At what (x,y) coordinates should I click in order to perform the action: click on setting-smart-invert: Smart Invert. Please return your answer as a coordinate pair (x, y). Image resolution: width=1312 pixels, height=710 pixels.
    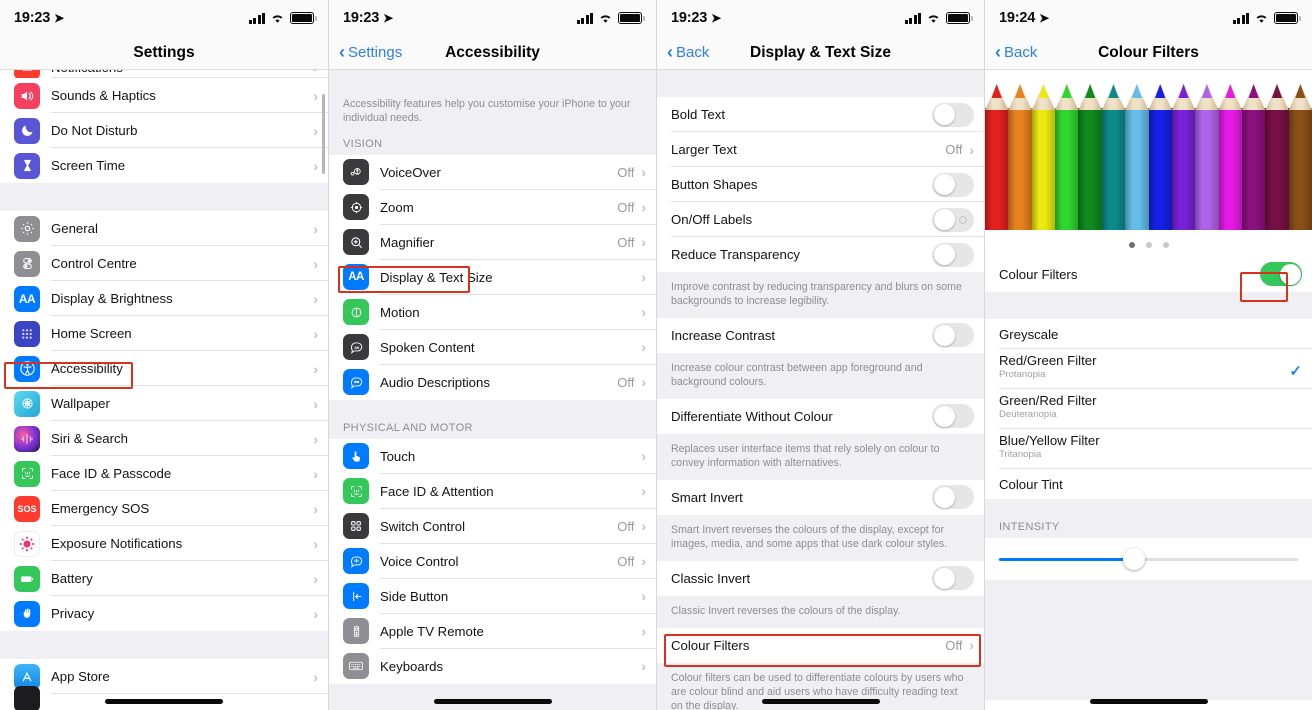
    Looking at the image, I should click on (820, 497).